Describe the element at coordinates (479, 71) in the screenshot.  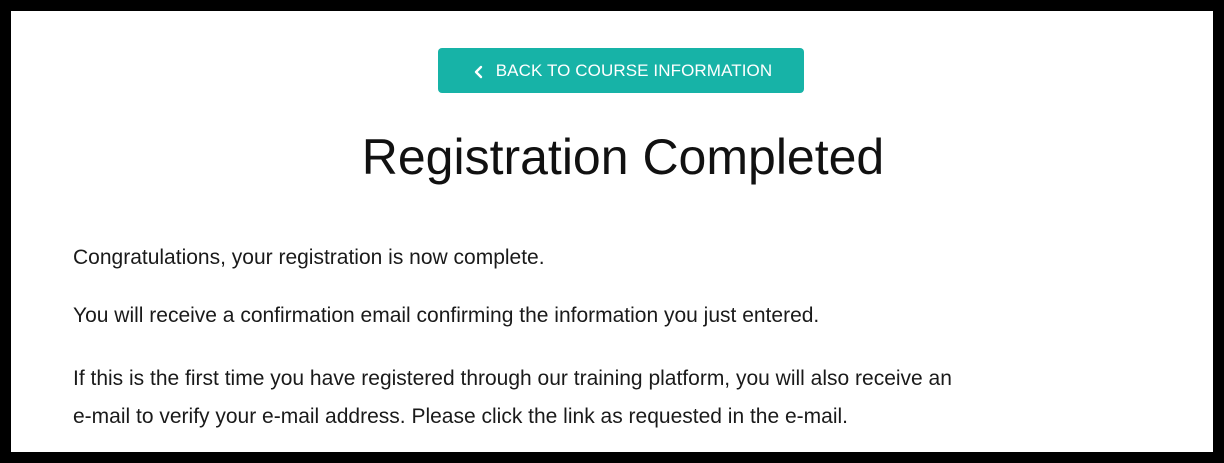
I see `chevron-left-icon` at that location.